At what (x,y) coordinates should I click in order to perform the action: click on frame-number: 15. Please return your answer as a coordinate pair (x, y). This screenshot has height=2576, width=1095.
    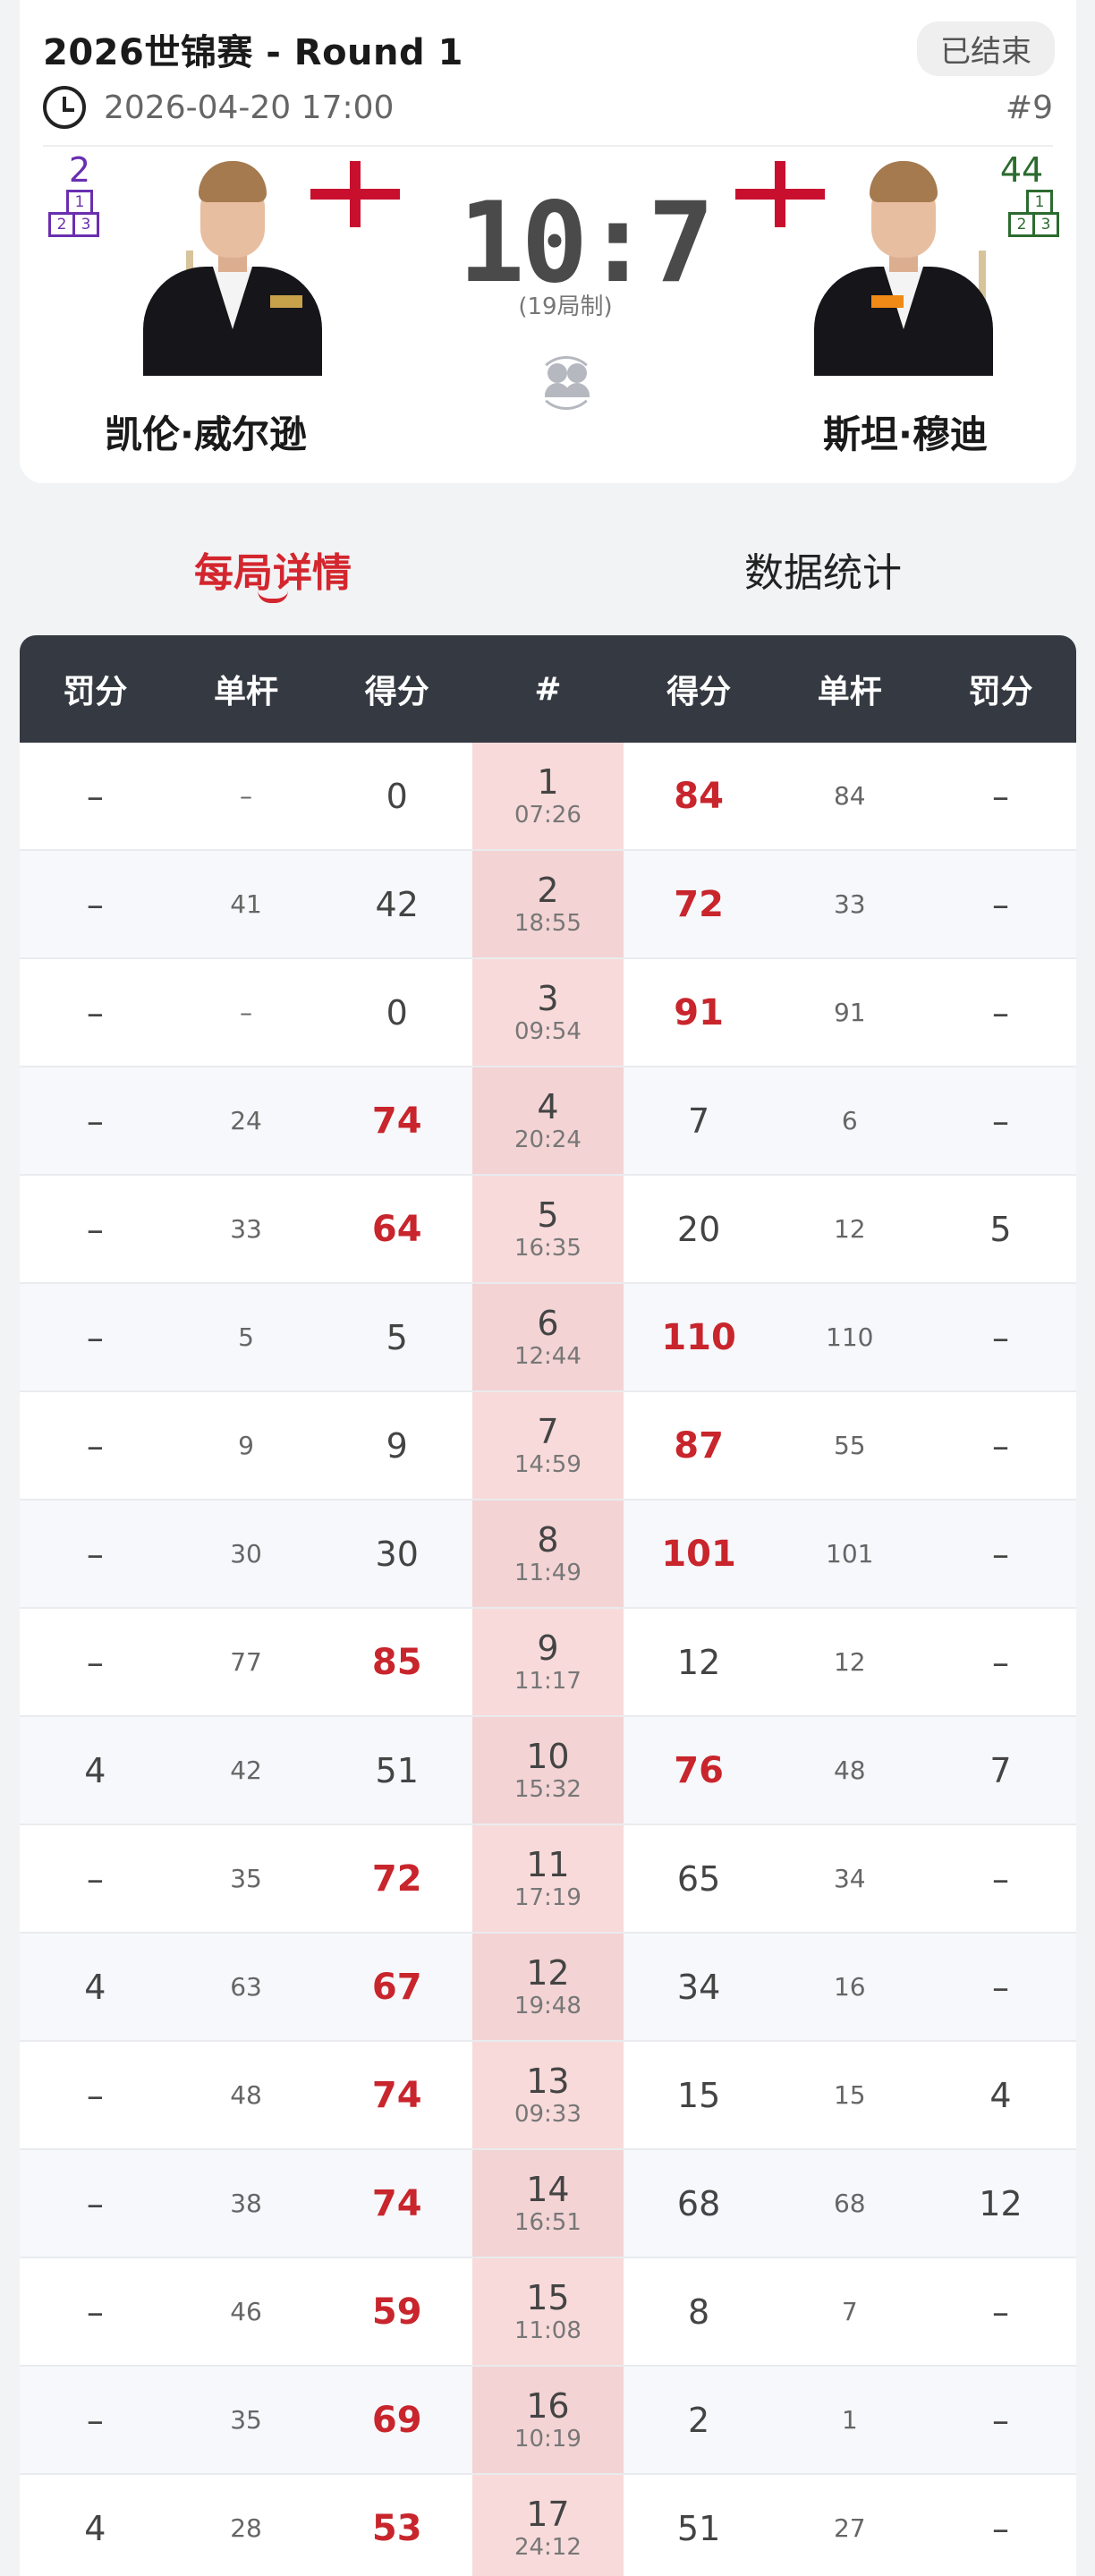
    Looking at the image, I should click on (548, 2297).